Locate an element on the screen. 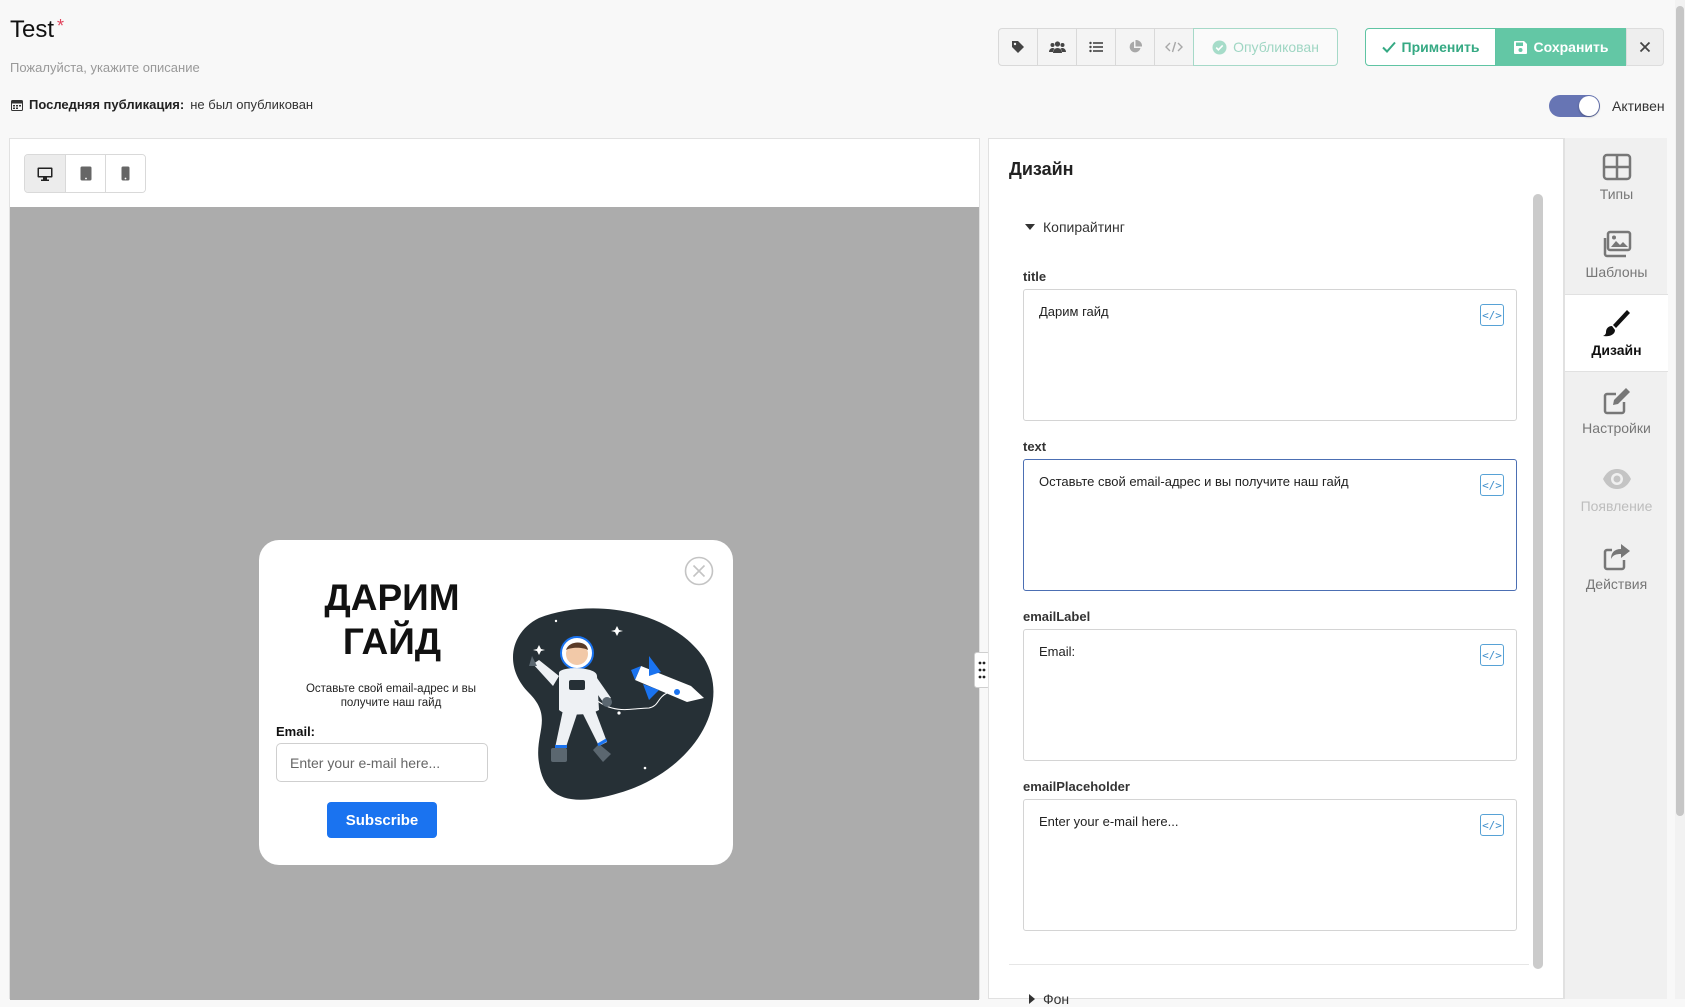 The width and height of the screenshot is (1685, 1007). audience-button is located at coordinates (1057, 47).